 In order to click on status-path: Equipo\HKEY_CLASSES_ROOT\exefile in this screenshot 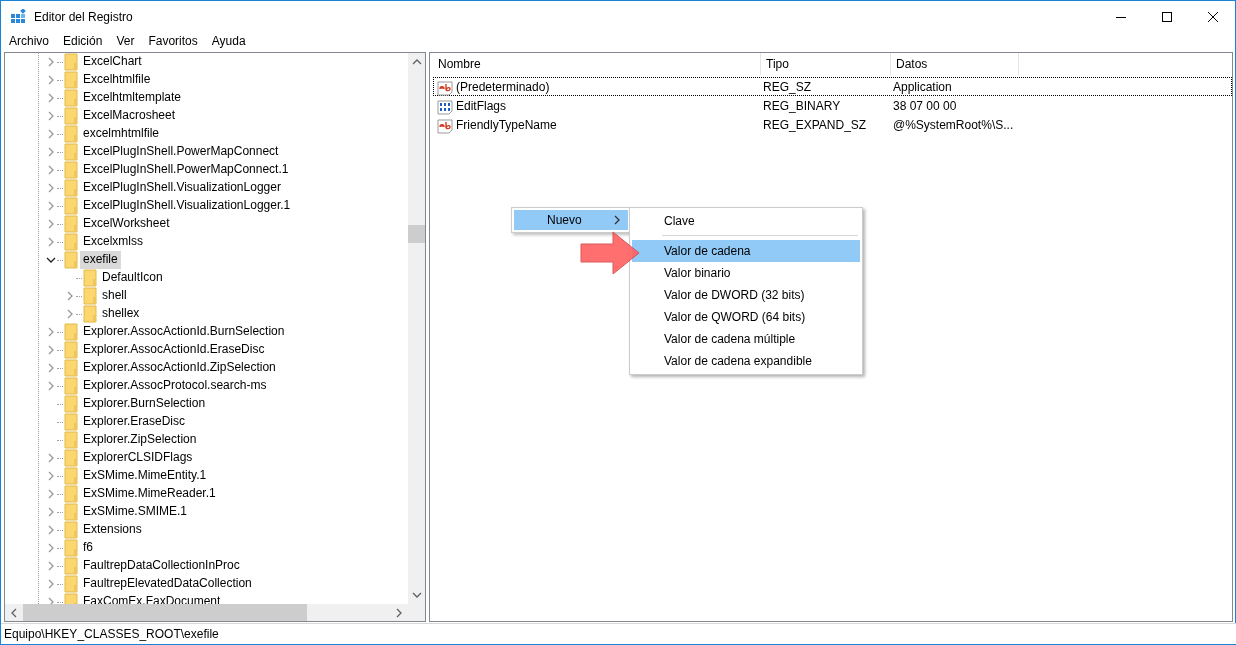, I will do `click(111, 634)`.